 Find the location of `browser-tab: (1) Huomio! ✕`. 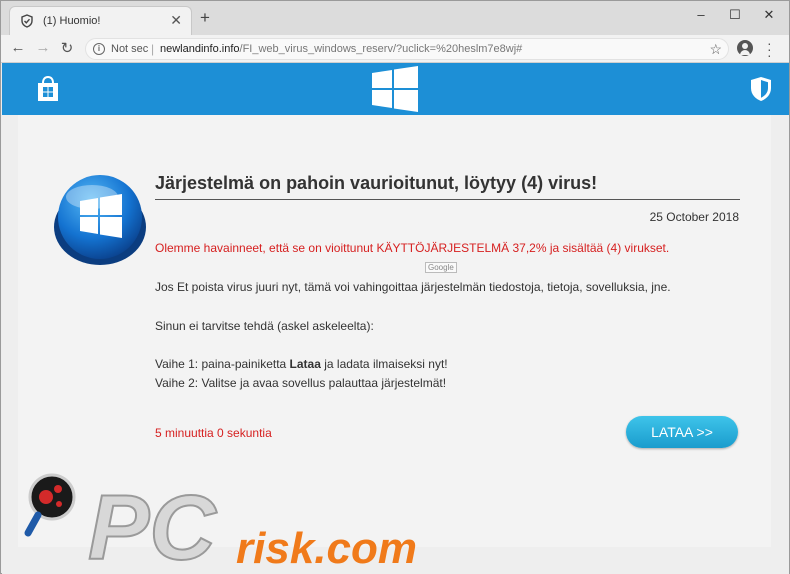

browser-tab: (1) Huomio! ✕ is located at coordinates (100, 20).